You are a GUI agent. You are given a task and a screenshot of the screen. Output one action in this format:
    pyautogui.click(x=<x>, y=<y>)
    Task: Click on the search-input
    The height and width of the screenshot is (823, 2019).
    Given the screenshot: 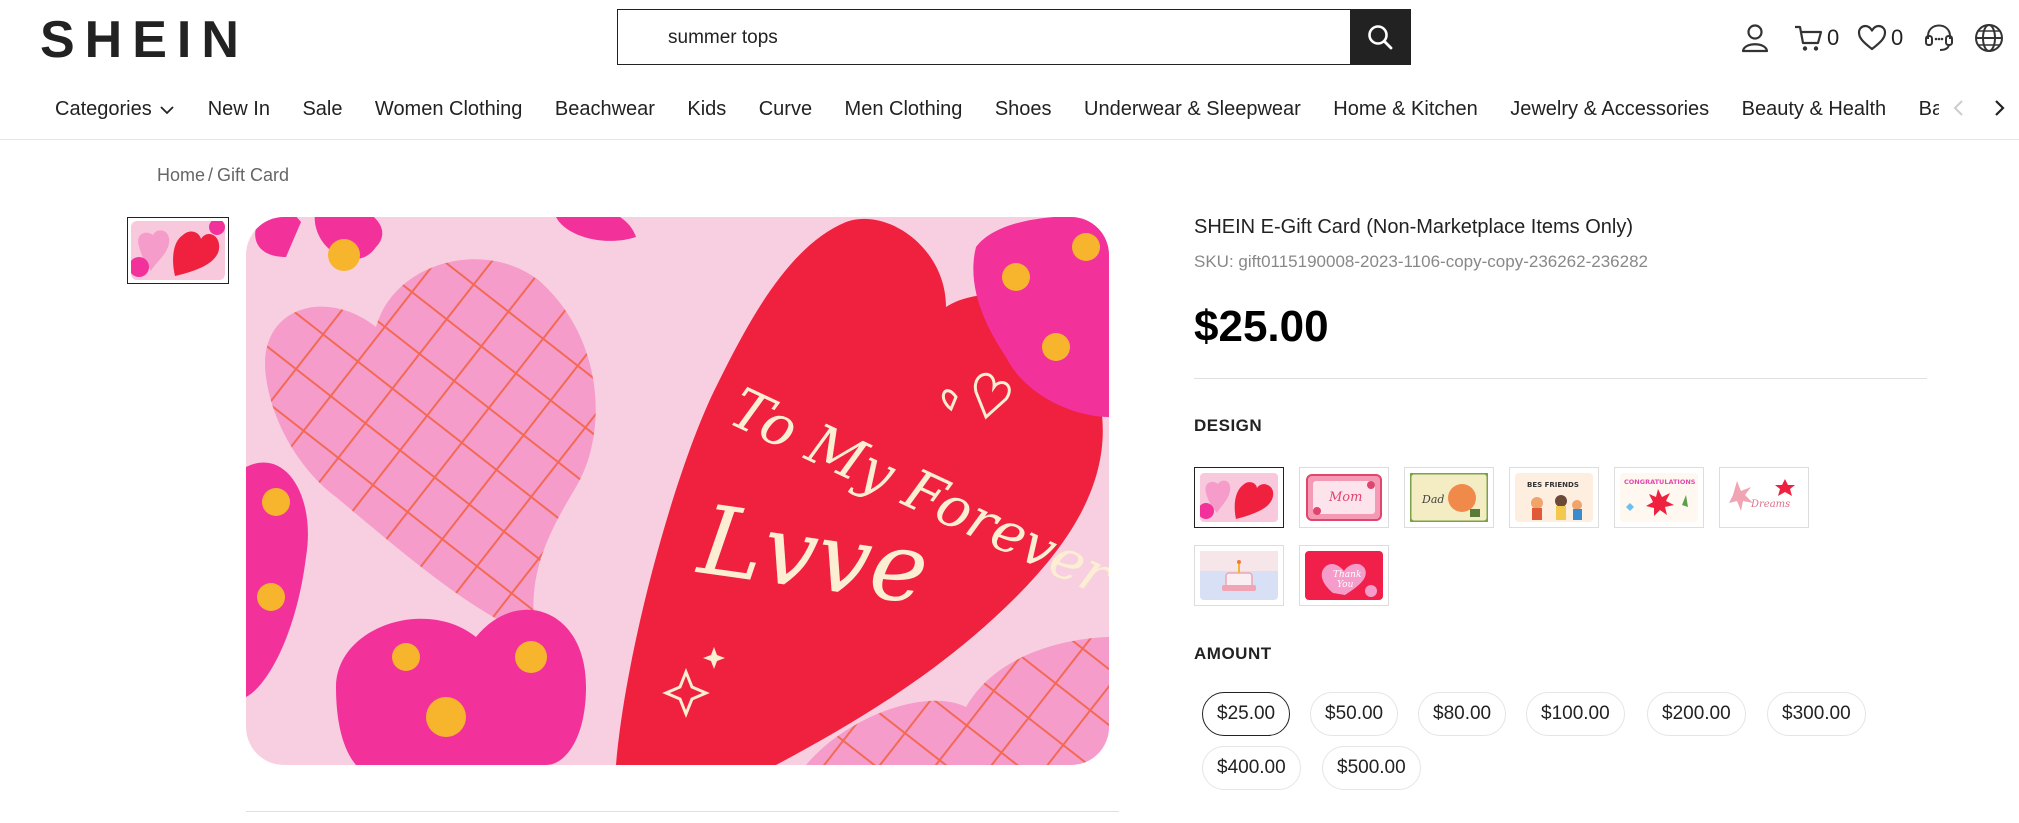 What is the action you would take?
    pyautogui.click(x=1008, y=38)
    